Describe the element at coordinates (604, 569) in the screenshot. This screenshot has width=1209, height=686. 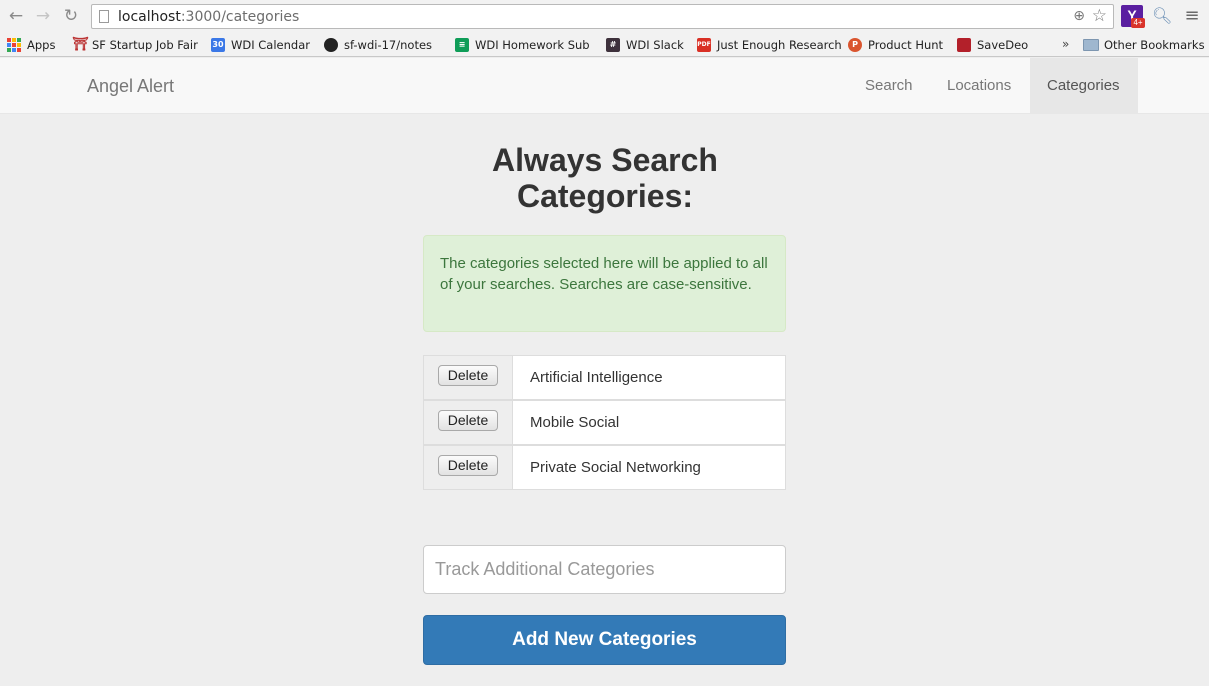
I see `track-categories-input` at that location.